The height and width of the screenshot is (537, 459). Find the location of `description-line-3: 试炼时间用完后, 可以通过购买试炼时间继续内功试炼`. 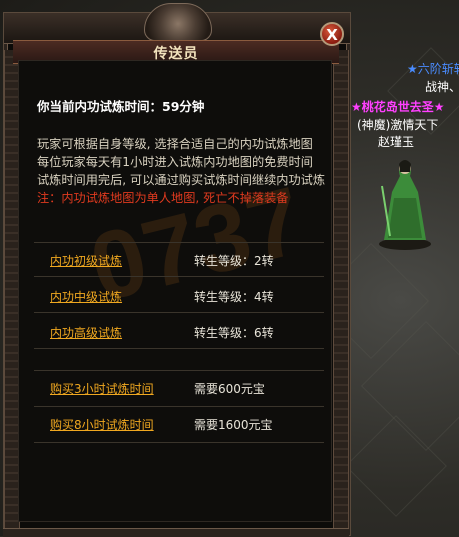

description-line-3: 试炼时间用完后, 可以通过购买试炼时间继续内功试炼 is located at coordinates (181, 180).